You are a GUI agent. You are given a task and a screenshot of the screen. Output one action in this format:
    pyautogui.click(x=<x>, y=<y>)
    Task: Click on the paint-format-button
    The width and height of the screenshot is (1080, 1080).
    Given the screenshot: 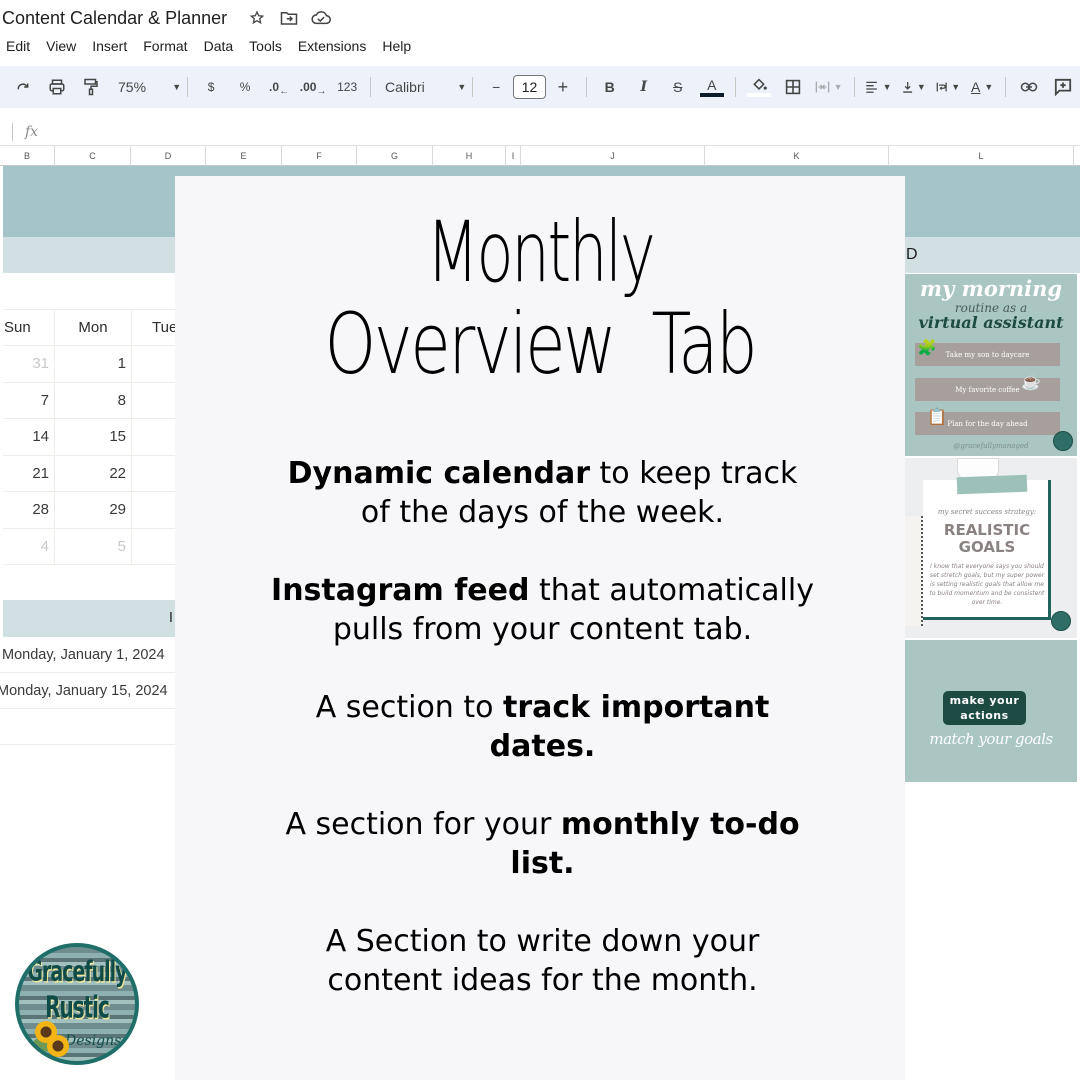 What is the action you would take?
    pyautogui.click(x=91, y=87)
    